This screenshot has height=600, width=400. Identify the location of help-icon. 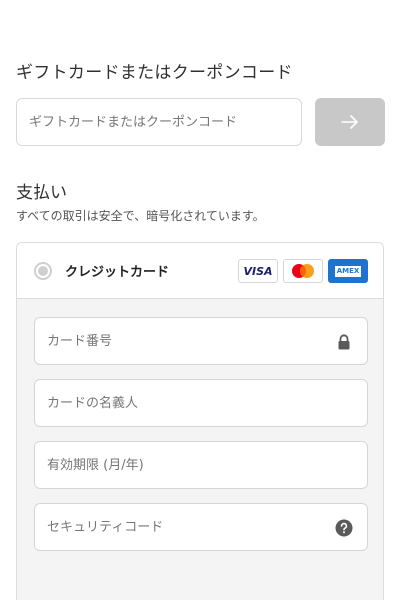
(344, 528).